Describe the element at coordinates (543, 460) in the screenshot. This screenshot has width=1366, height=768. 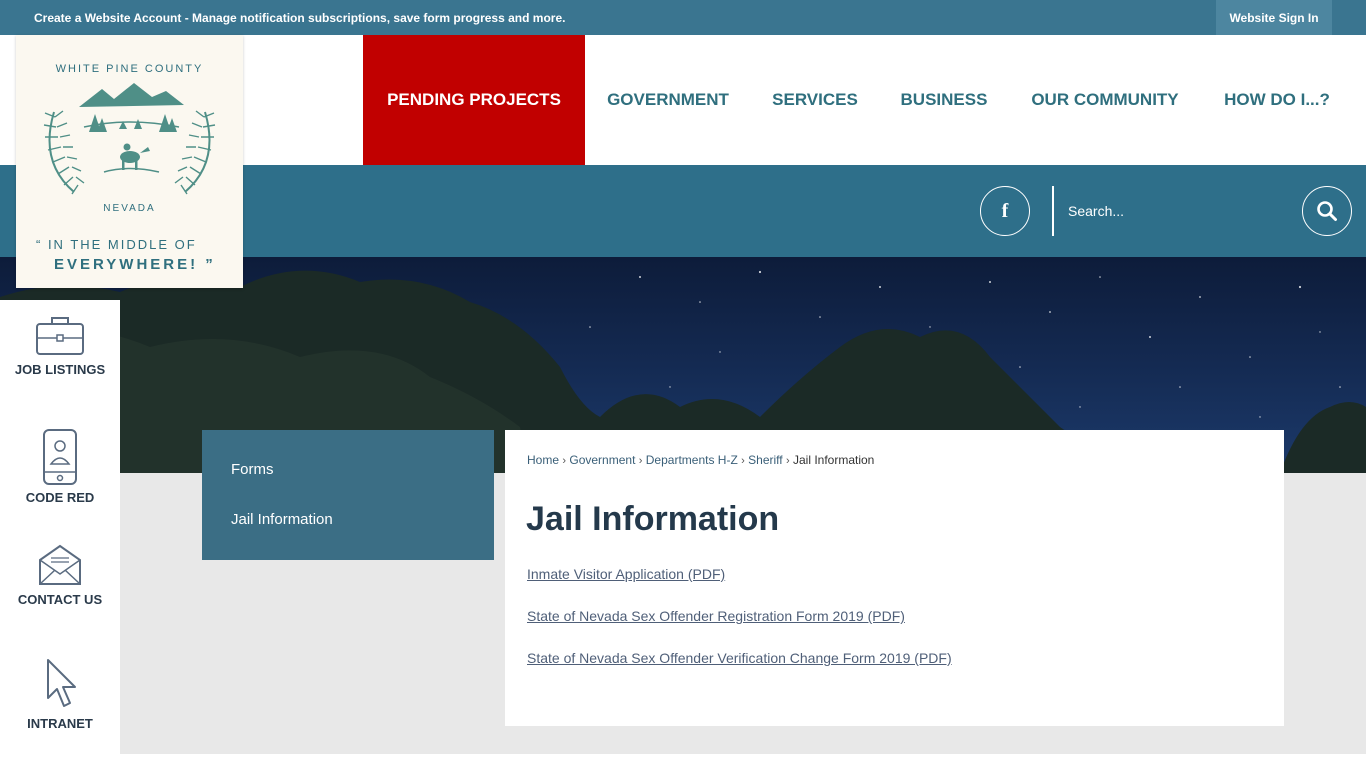
I see `breadcrumb-home: Home` at that location.